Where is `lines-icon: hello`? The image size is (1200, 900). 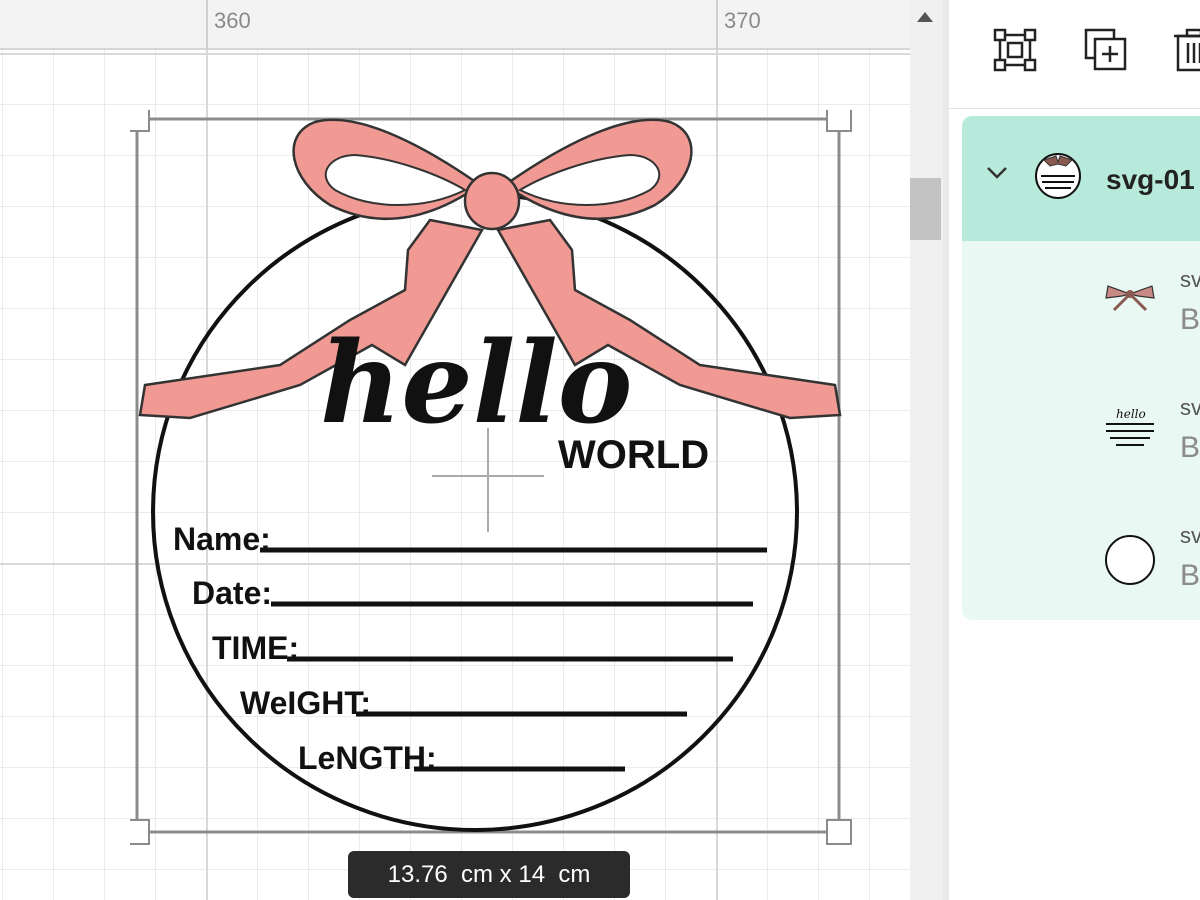 lines-icon: hello is located at coordinates (1130, 426).